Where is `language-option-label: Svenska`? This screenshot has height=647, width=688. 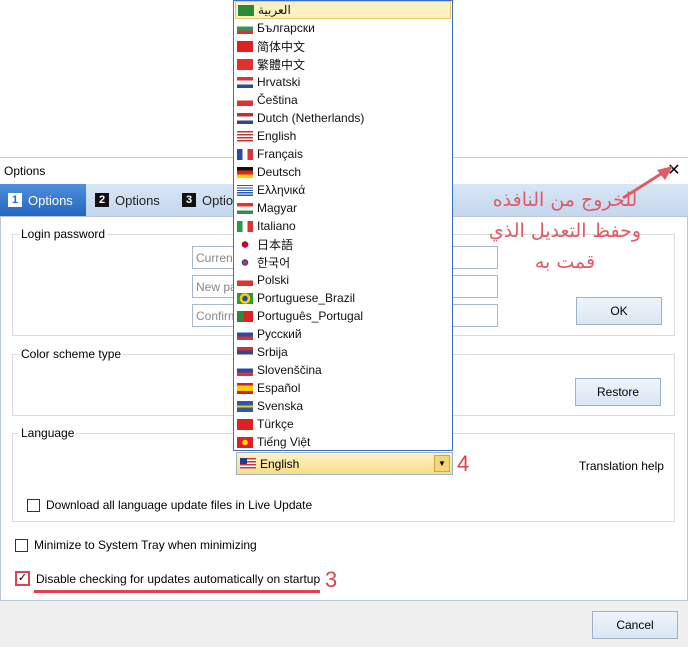 language-option-label: Svenska is located at coordinates (280, 406).